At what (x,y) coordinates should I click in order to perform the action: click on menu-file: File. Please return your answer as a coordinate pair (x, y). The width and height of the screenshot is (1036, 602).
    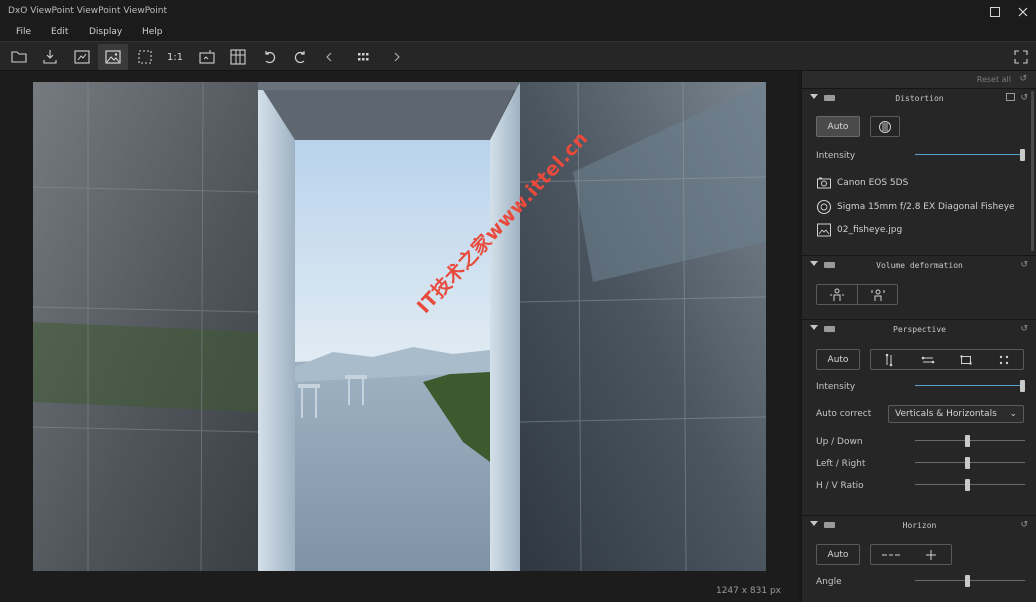
    Looking at the image, I should click on (23, 32).